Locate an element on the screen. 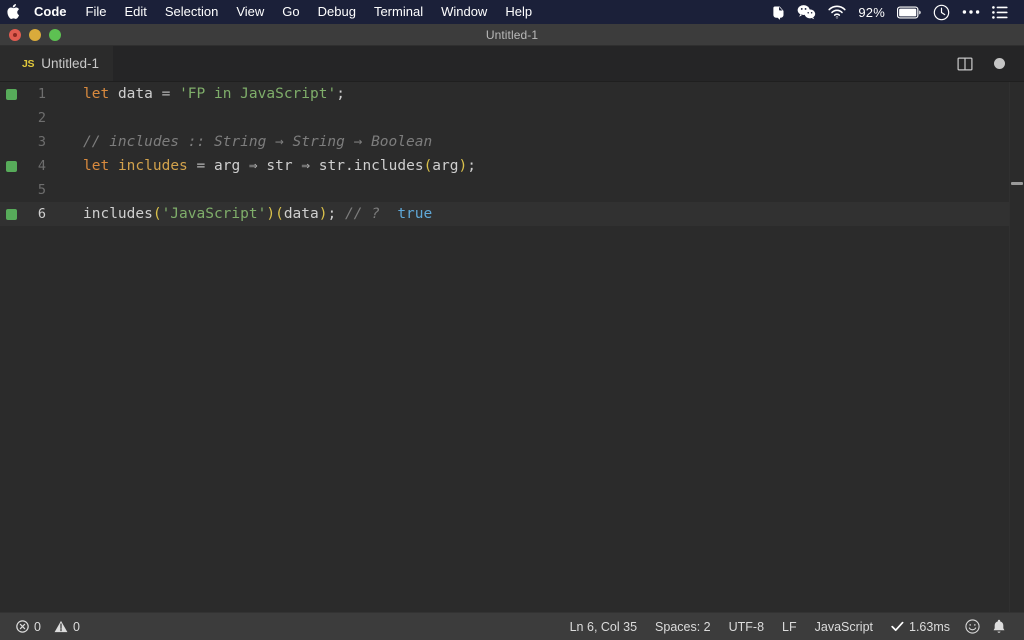 Image resolution: width=1024 pixels, height=640 pixels. smiley-icon is located at coordinates (972, 626).